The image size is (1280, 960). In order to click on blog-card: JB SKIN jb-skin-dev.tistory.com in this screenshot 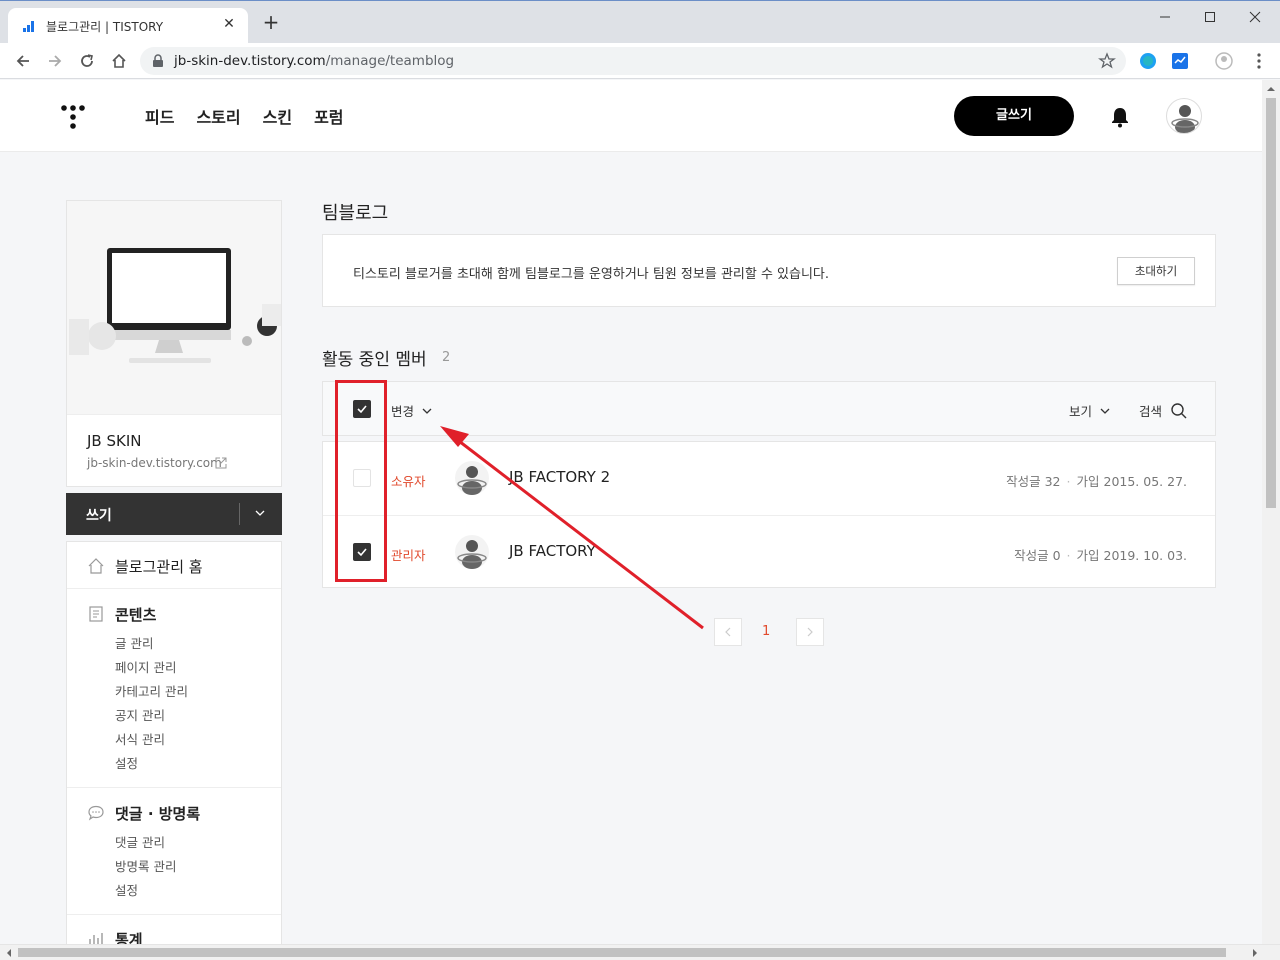, I will do `click(174, 343)`.